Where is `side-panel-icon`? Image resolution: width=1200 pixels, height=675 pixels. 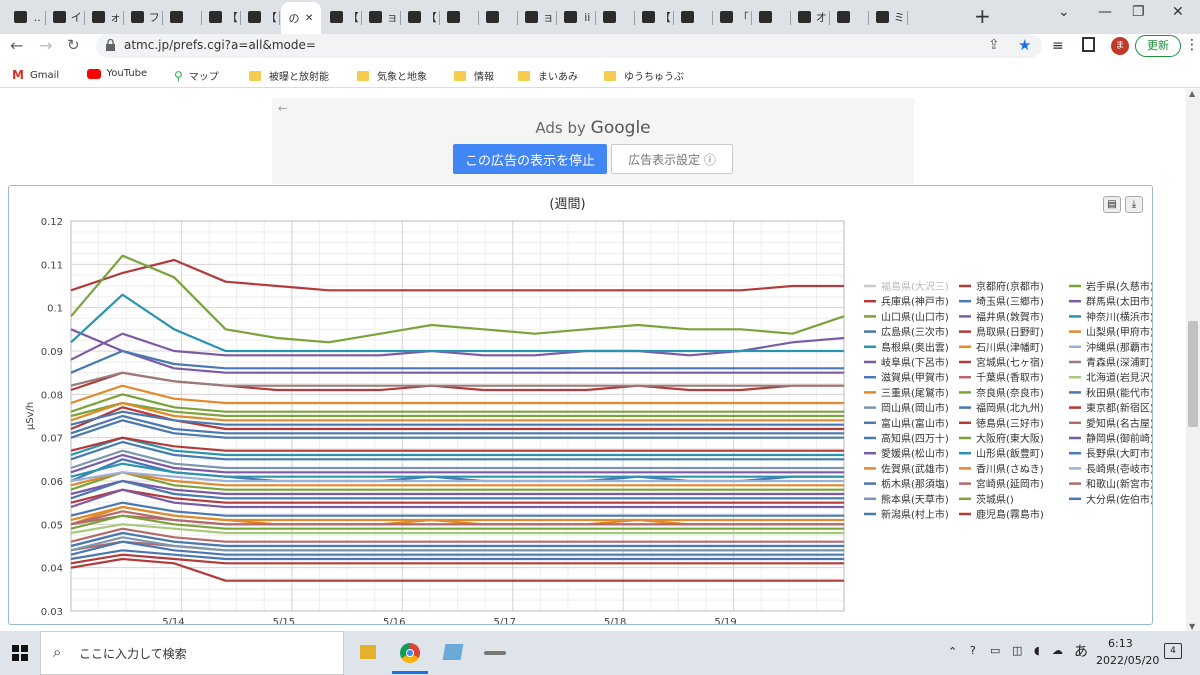
side-panel-icon is located at coordinates (1088, 44).